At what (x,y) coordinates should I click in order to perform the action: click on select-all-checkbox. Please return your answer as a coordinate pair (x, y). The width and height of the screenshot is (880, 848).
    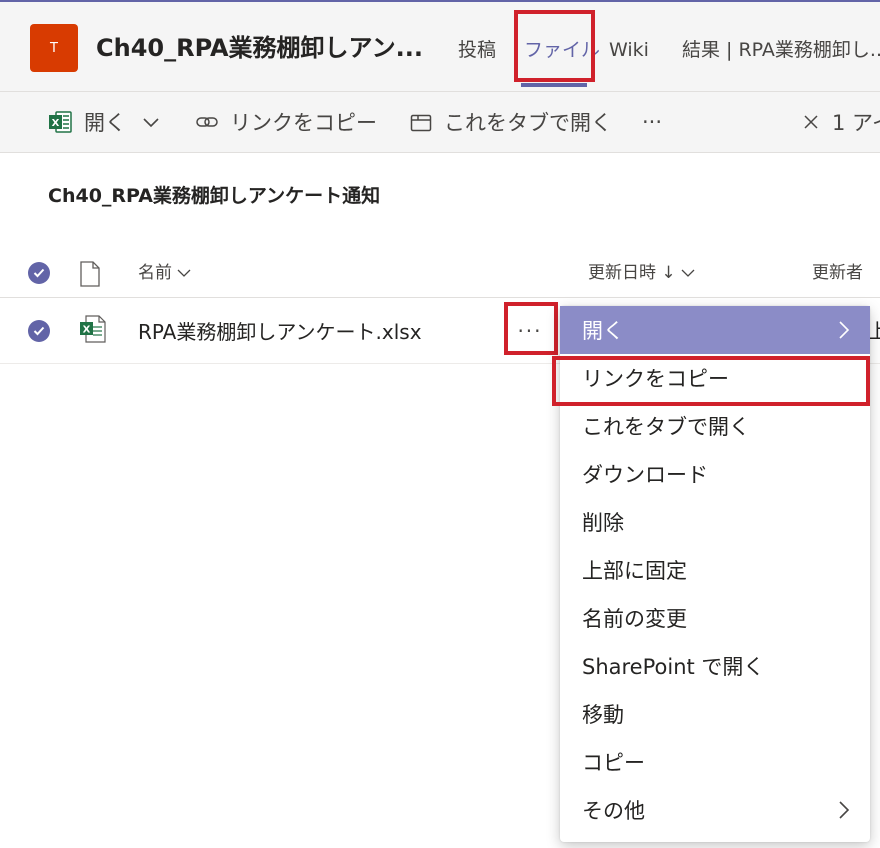
    Looking at the image, I should click on (39, 273).